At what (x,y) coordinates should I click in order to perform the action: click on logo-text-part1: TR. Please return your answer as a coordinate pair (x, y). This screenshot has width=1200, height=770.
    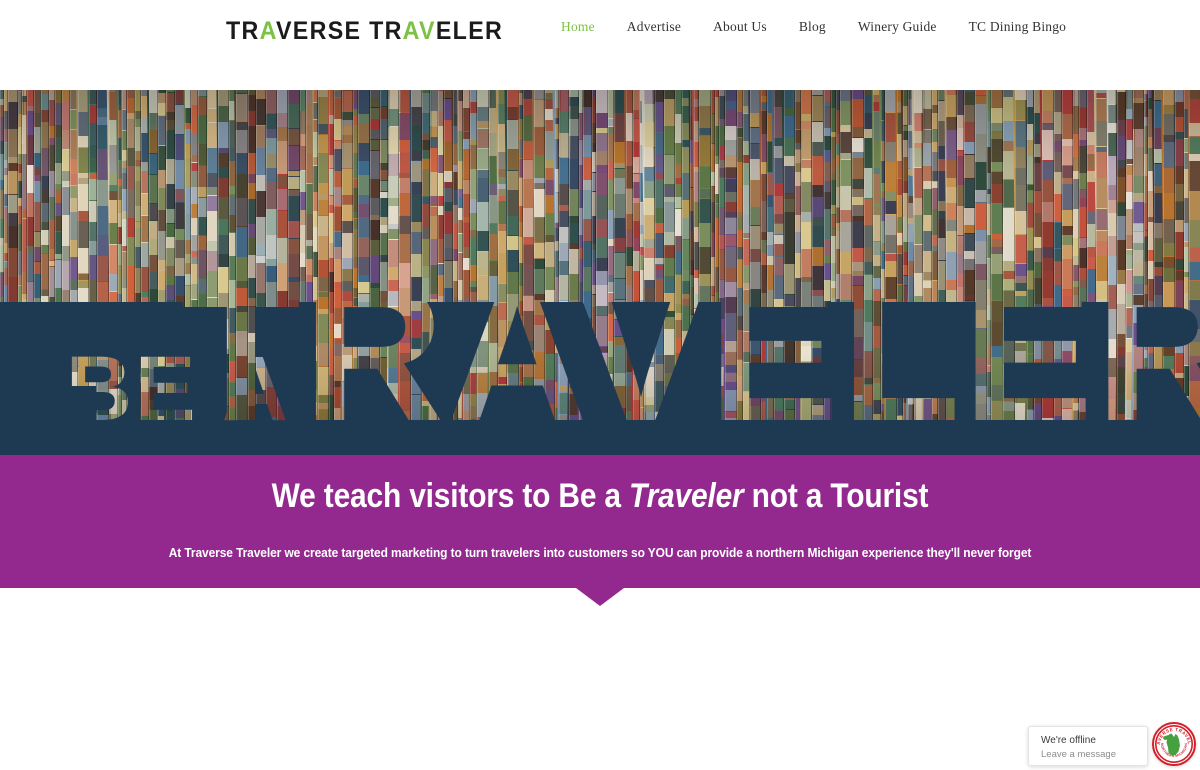
    Looking at the image, I should click on (243, 31).